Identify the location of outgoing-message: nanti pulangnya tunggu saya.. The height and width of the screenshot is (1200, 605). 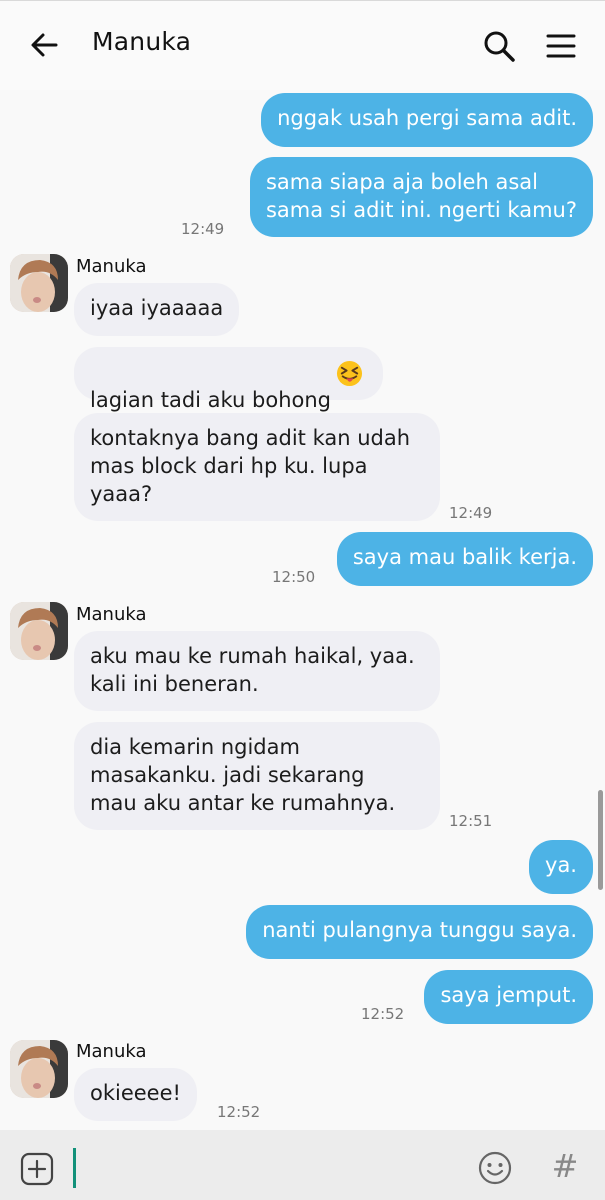
(419, 932).